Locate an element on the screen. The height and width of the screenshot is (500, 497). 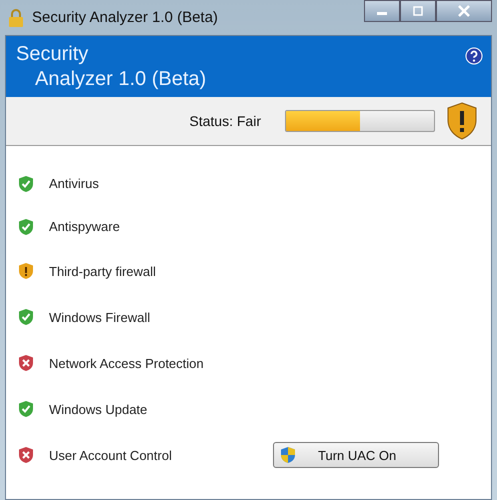
close-button is located at coordinates (464, 11).